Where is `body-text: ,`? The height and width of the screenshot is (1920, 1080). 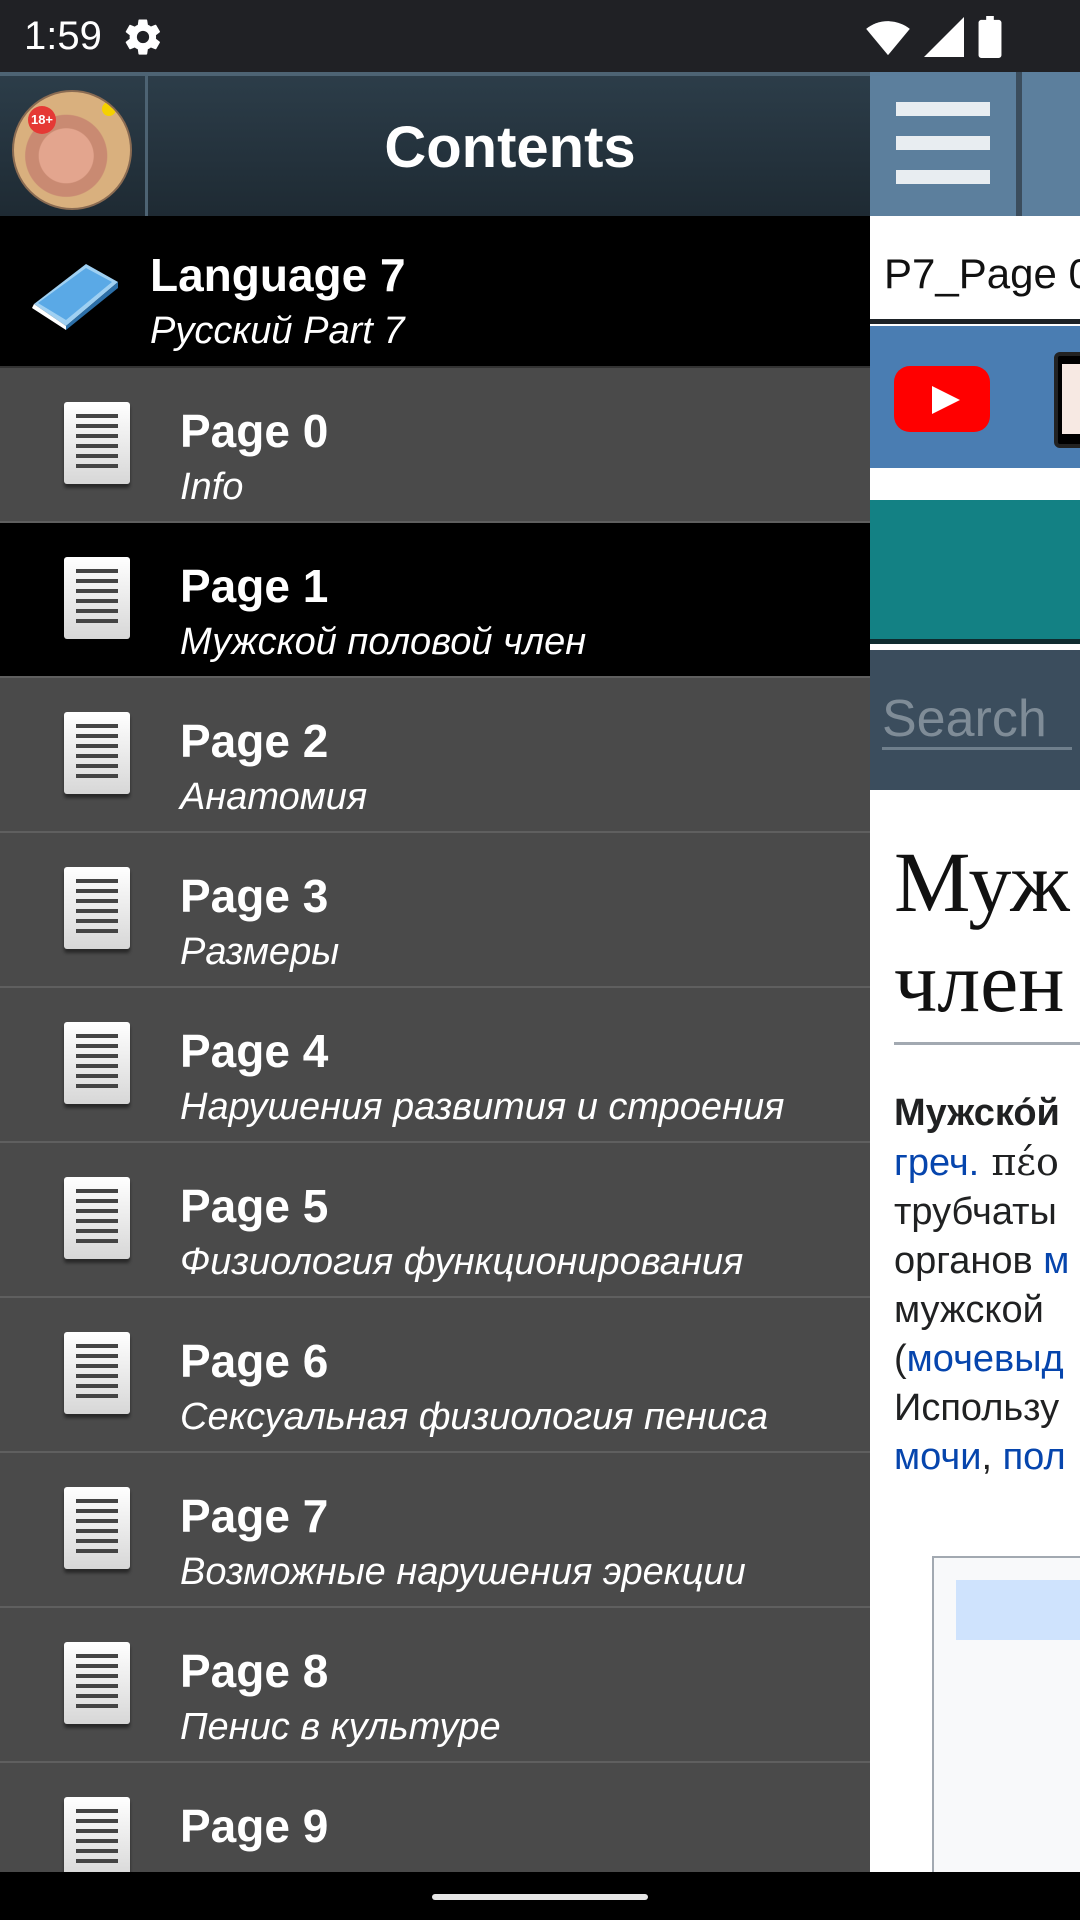
body-text: , is located at coordinates (992, 1457).